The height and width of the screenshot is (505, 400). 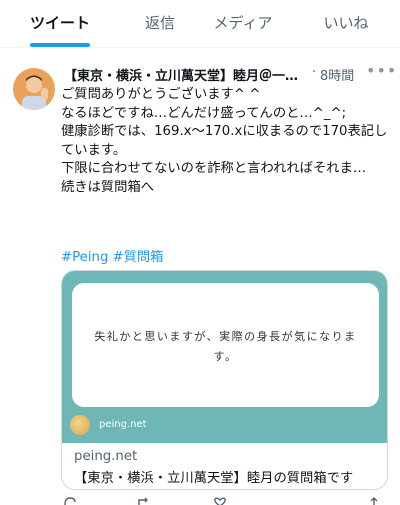 I want to click on peing-logo-icon, so click(x=80, y=425).